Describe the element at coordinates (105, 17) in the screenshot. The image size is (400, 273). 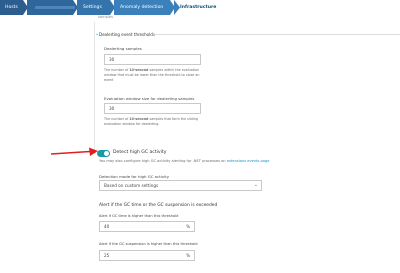
I see `scrolled-text-fragment: samples` at that location.